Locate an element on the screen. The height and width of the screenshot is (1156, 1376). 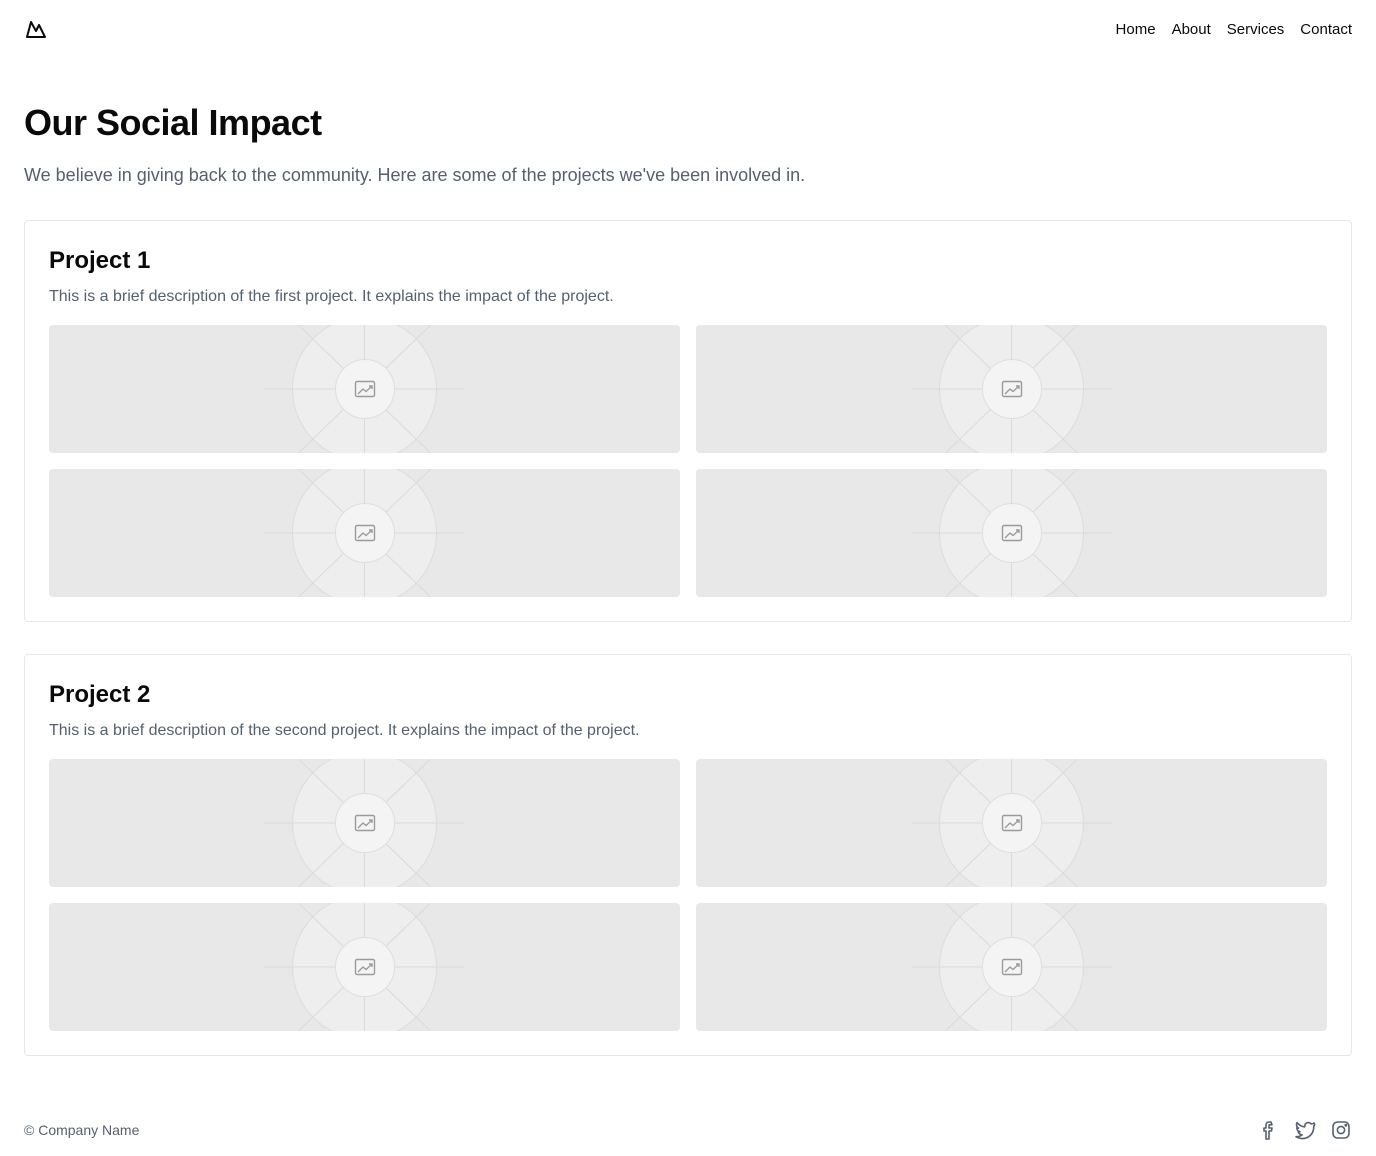
social-links is located at coordinates (1305, 1130).